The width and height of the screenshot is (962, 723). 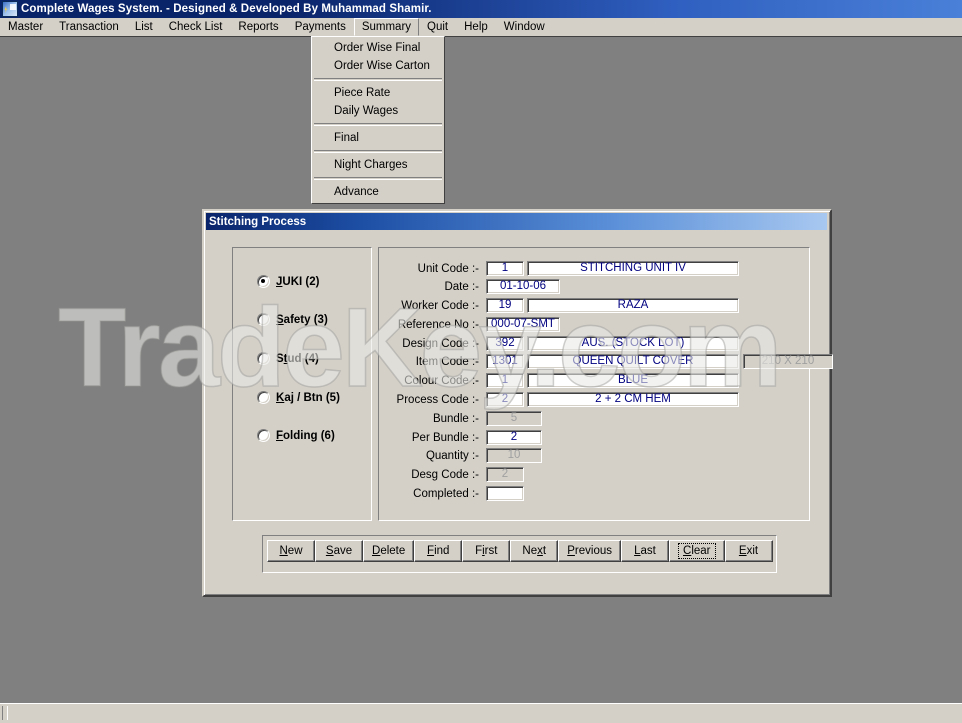 I want to click on input-worker-code: 19, so click(x=505, y=305).